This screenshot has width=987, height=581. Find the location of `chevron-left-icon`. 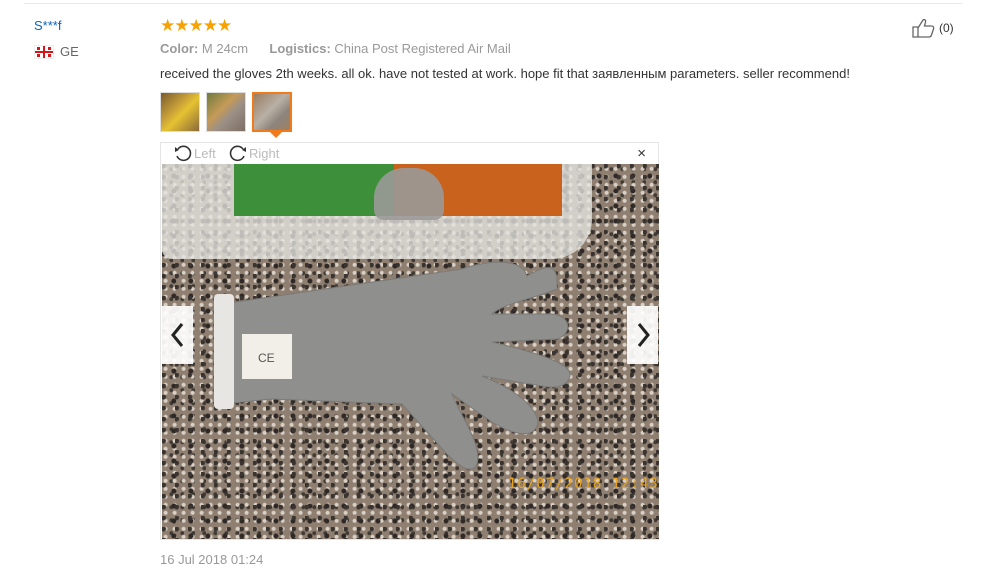

chevron-left-icon is located at coordinates (176, 335).